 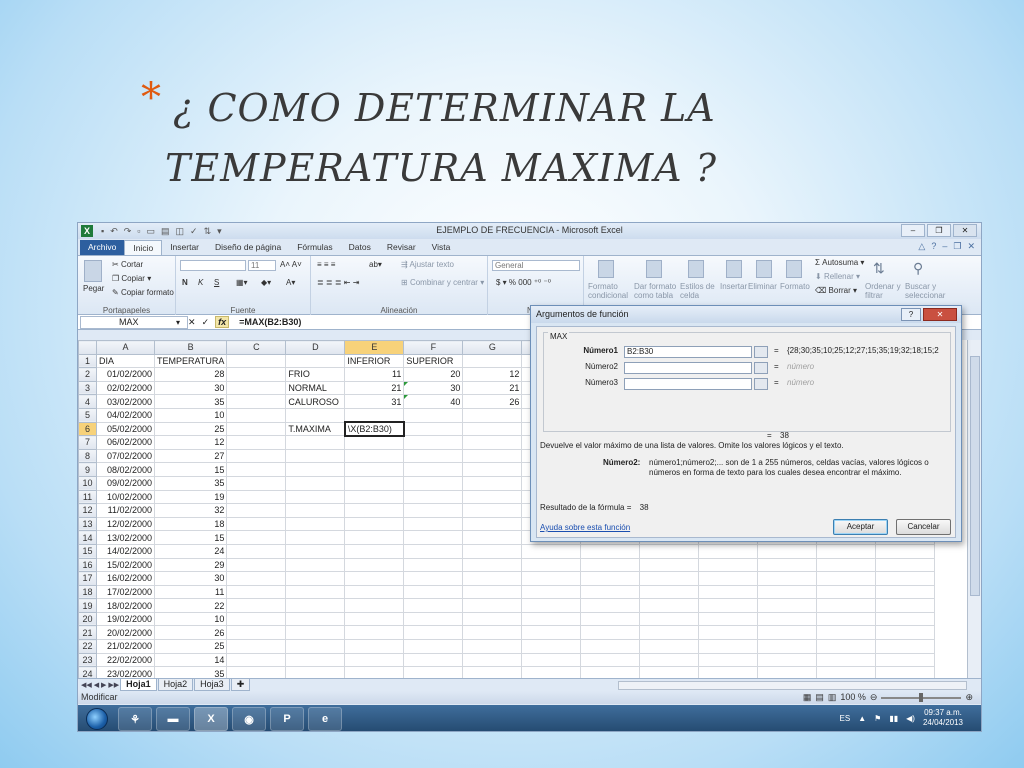 I want to click on dialog-help-button: ?, so click(x=911, y=314).